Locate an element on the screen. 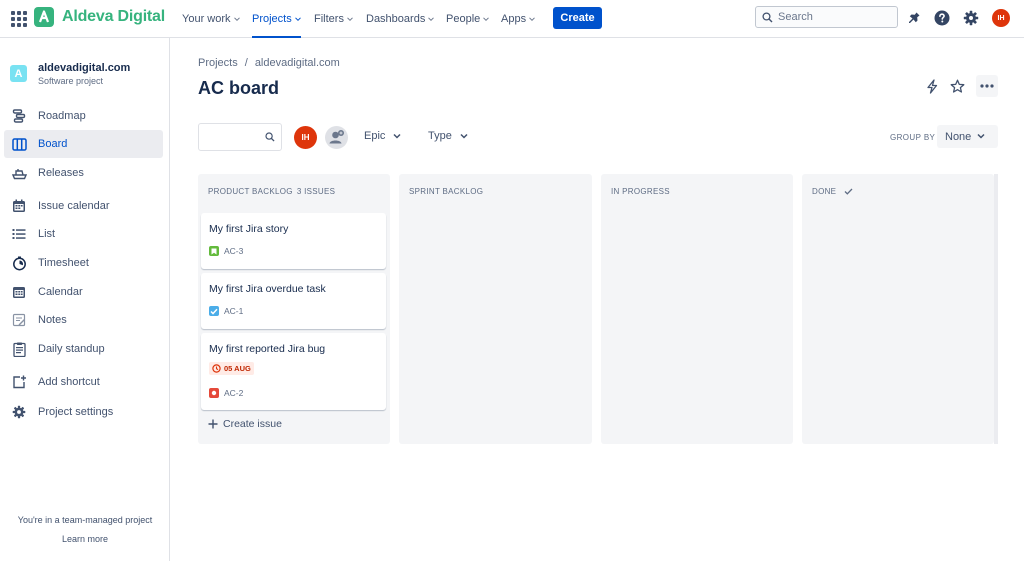  board-search-input is located at coordinates (232, 137).